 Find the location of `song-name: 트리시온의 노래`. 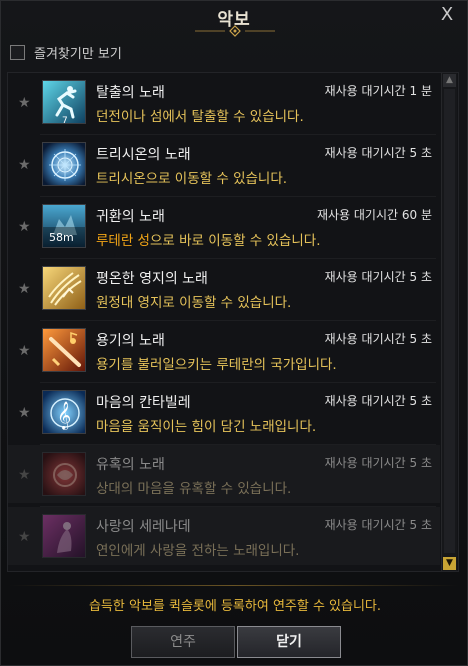

song-name: 트리시온의 노래 is located at coordinates (143, 155).